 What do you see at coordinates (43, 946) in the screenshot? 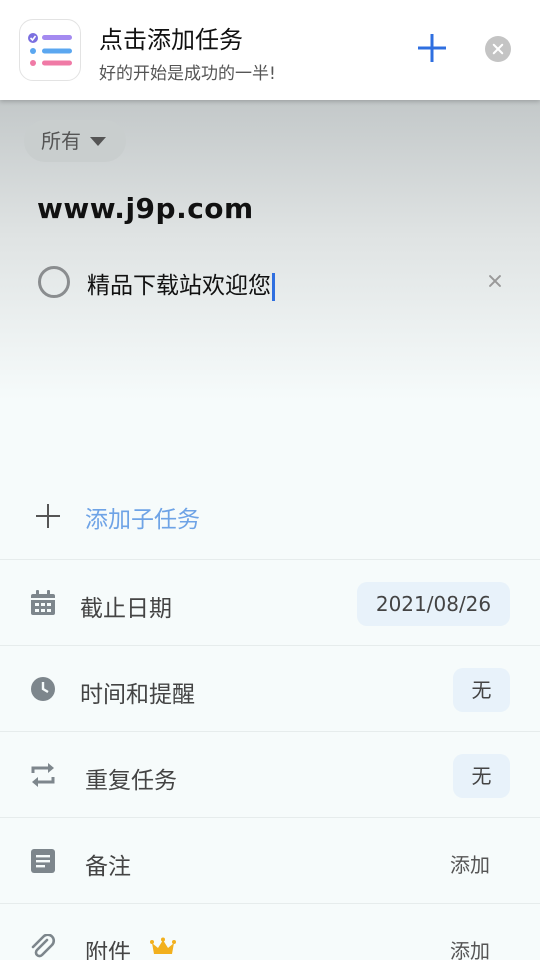
I see `paperclip-icon` at bounding box center [43, 946].